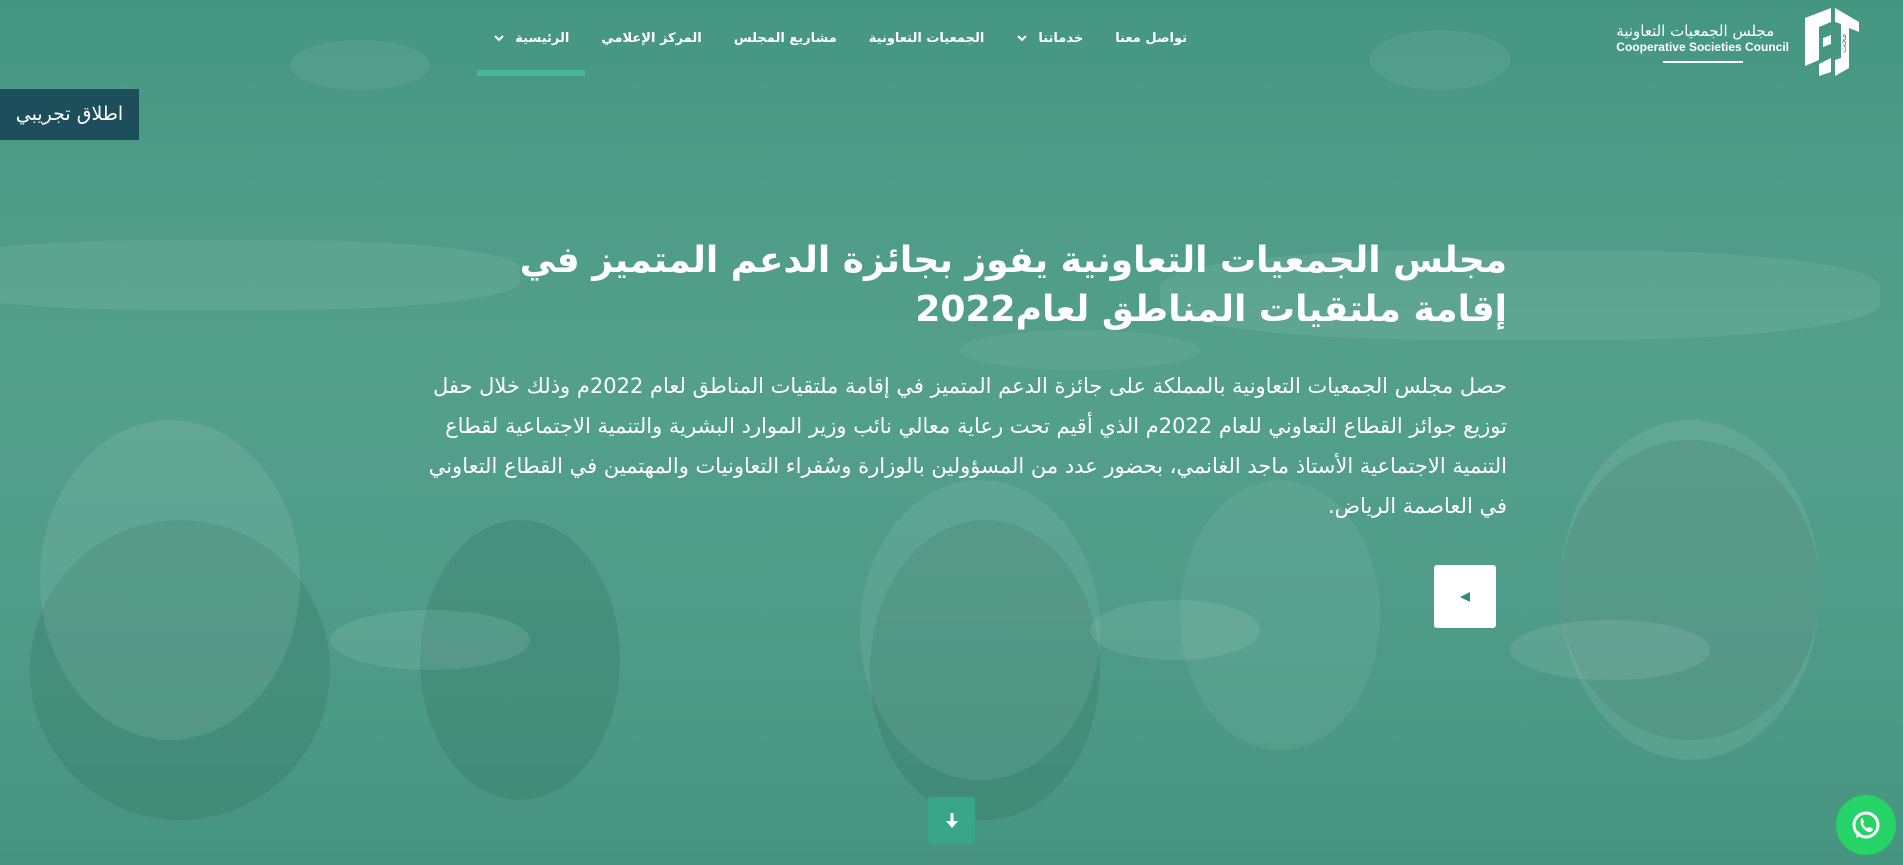 The height and width of the screenshot is (865, 1903). What do you see at coordinates (1702, 46) in the screenshot?
I see `logo-english-name: Cooperative Societies Council` at bounding box center [1702, 46].